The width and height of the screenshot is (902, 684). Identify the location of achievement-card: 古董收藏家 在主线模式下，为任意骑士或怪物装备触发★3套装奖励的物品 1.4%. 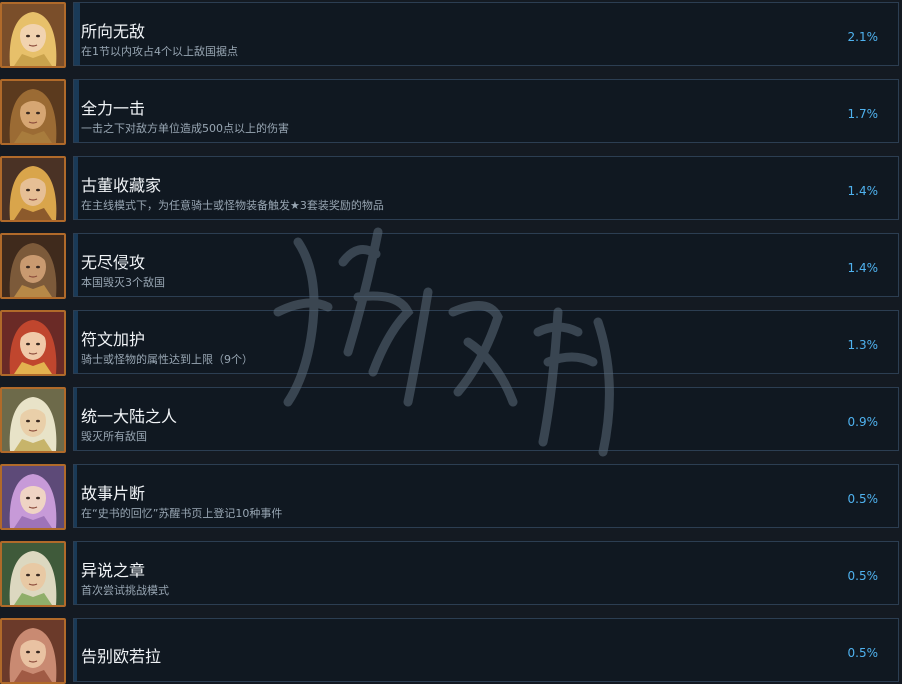
(486, 188).